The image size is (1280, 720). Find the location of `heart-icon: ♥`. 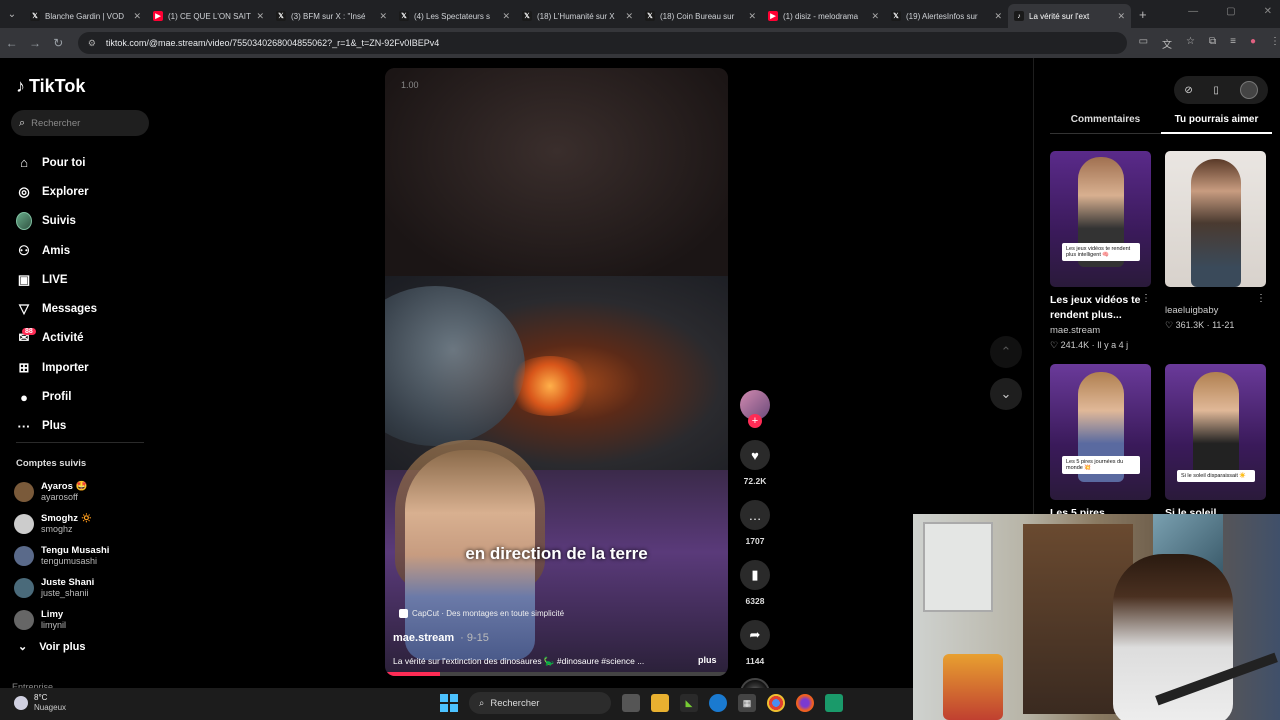

heart-icon: ♥ is located at coordinates (755, 455).